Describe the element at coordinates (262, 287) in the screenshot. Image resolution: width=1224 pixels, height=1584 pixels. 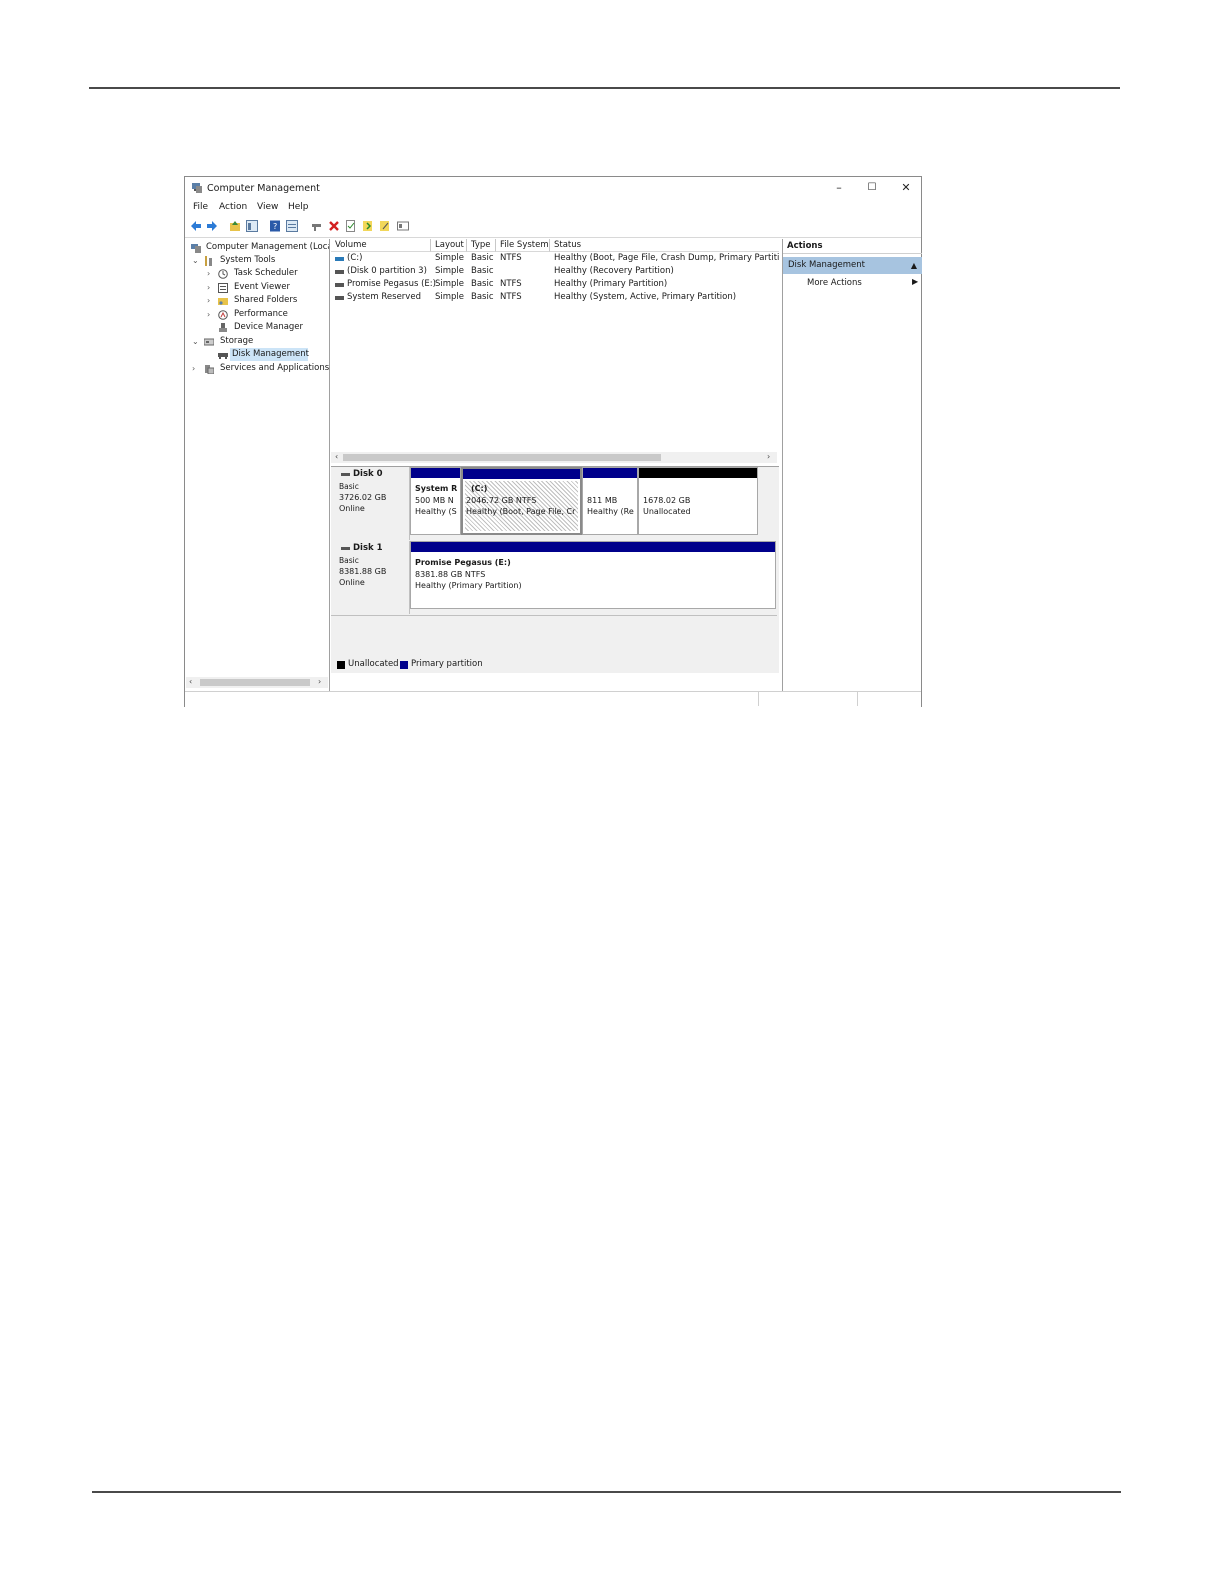
I see `tree-item-label: Event Viewer` at that location.